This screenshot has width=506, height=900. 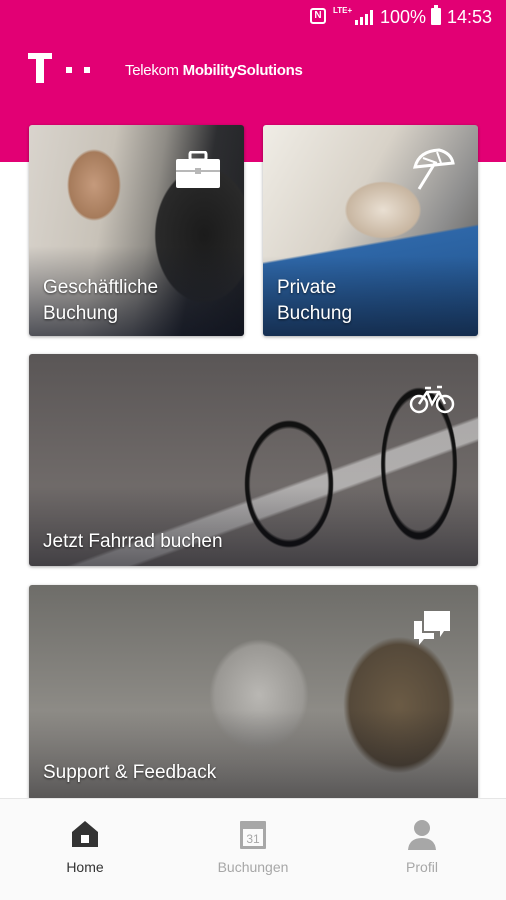 I want to click on battery-percent: 100%, so click(x=403, y=17).